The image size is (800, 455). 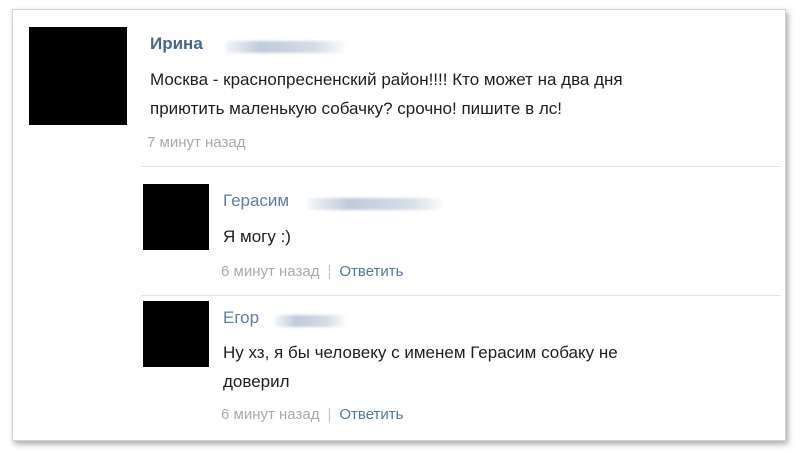 I want to click on comment-text-line-2: доверил, so click(x=256, y=381).